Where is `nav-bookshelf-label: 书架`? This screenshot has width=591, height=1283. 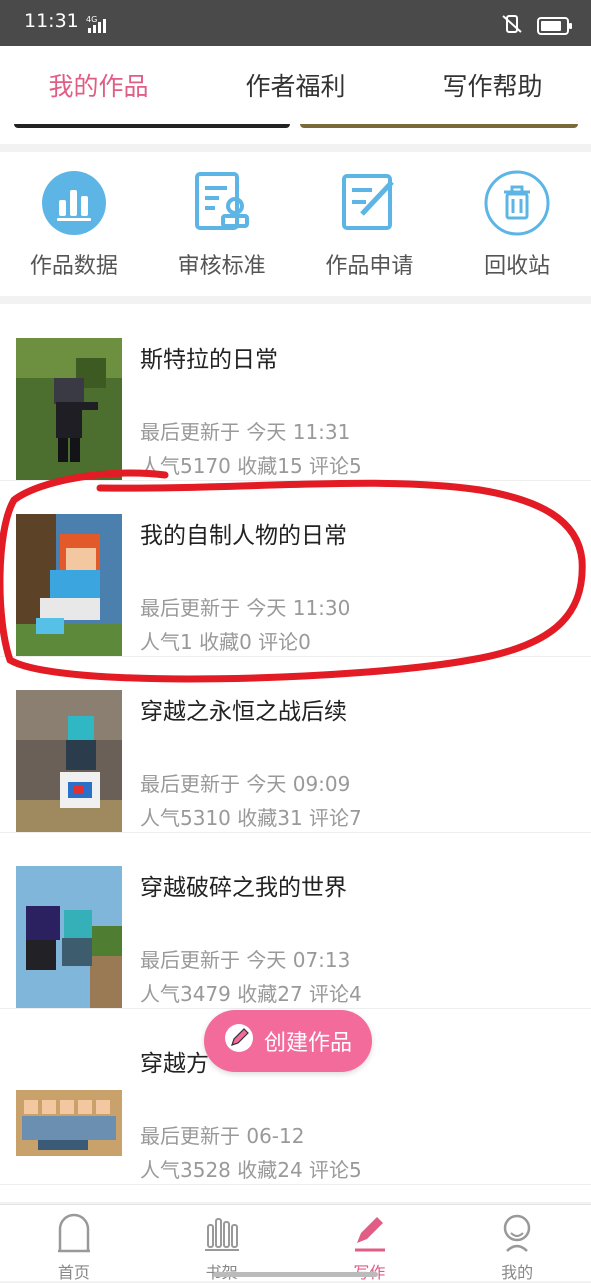
nav-bookshelf-label: 书架 is located at coordinates (222, 1271).